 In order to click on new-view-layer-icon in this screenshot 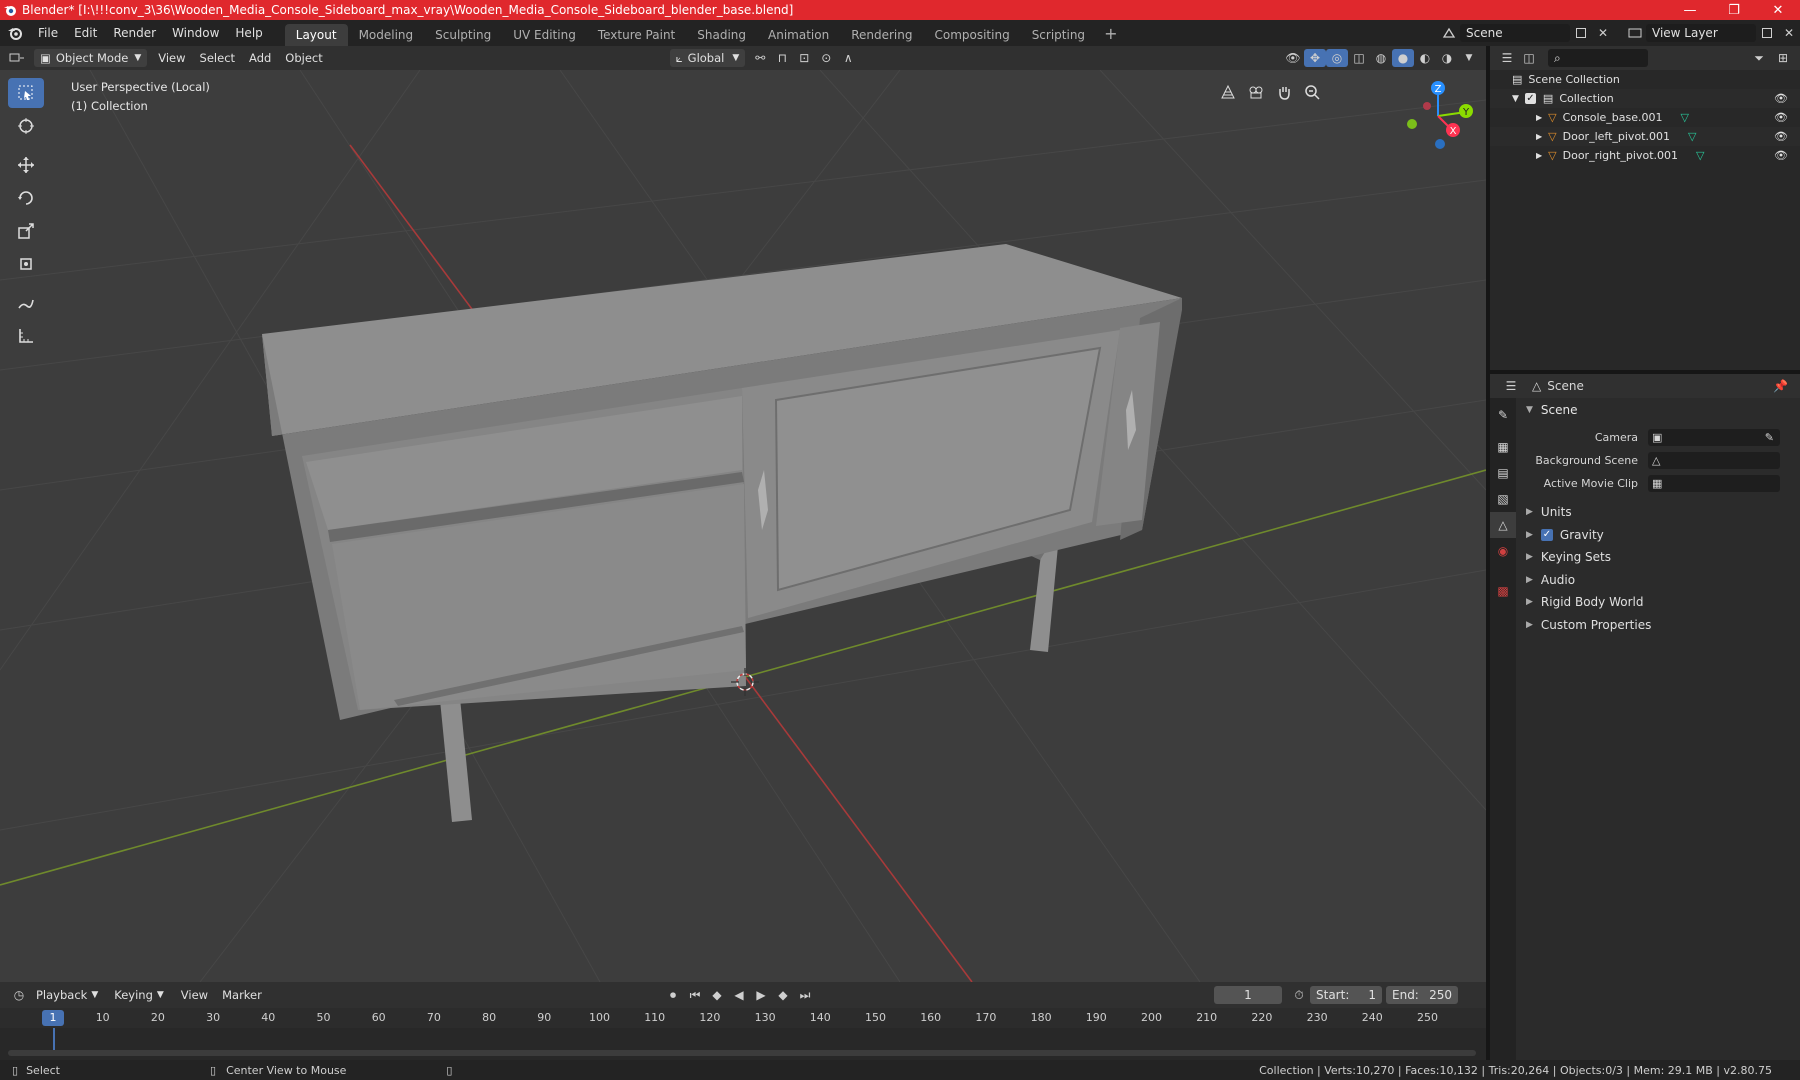, I will do `click(1767, 33)`.